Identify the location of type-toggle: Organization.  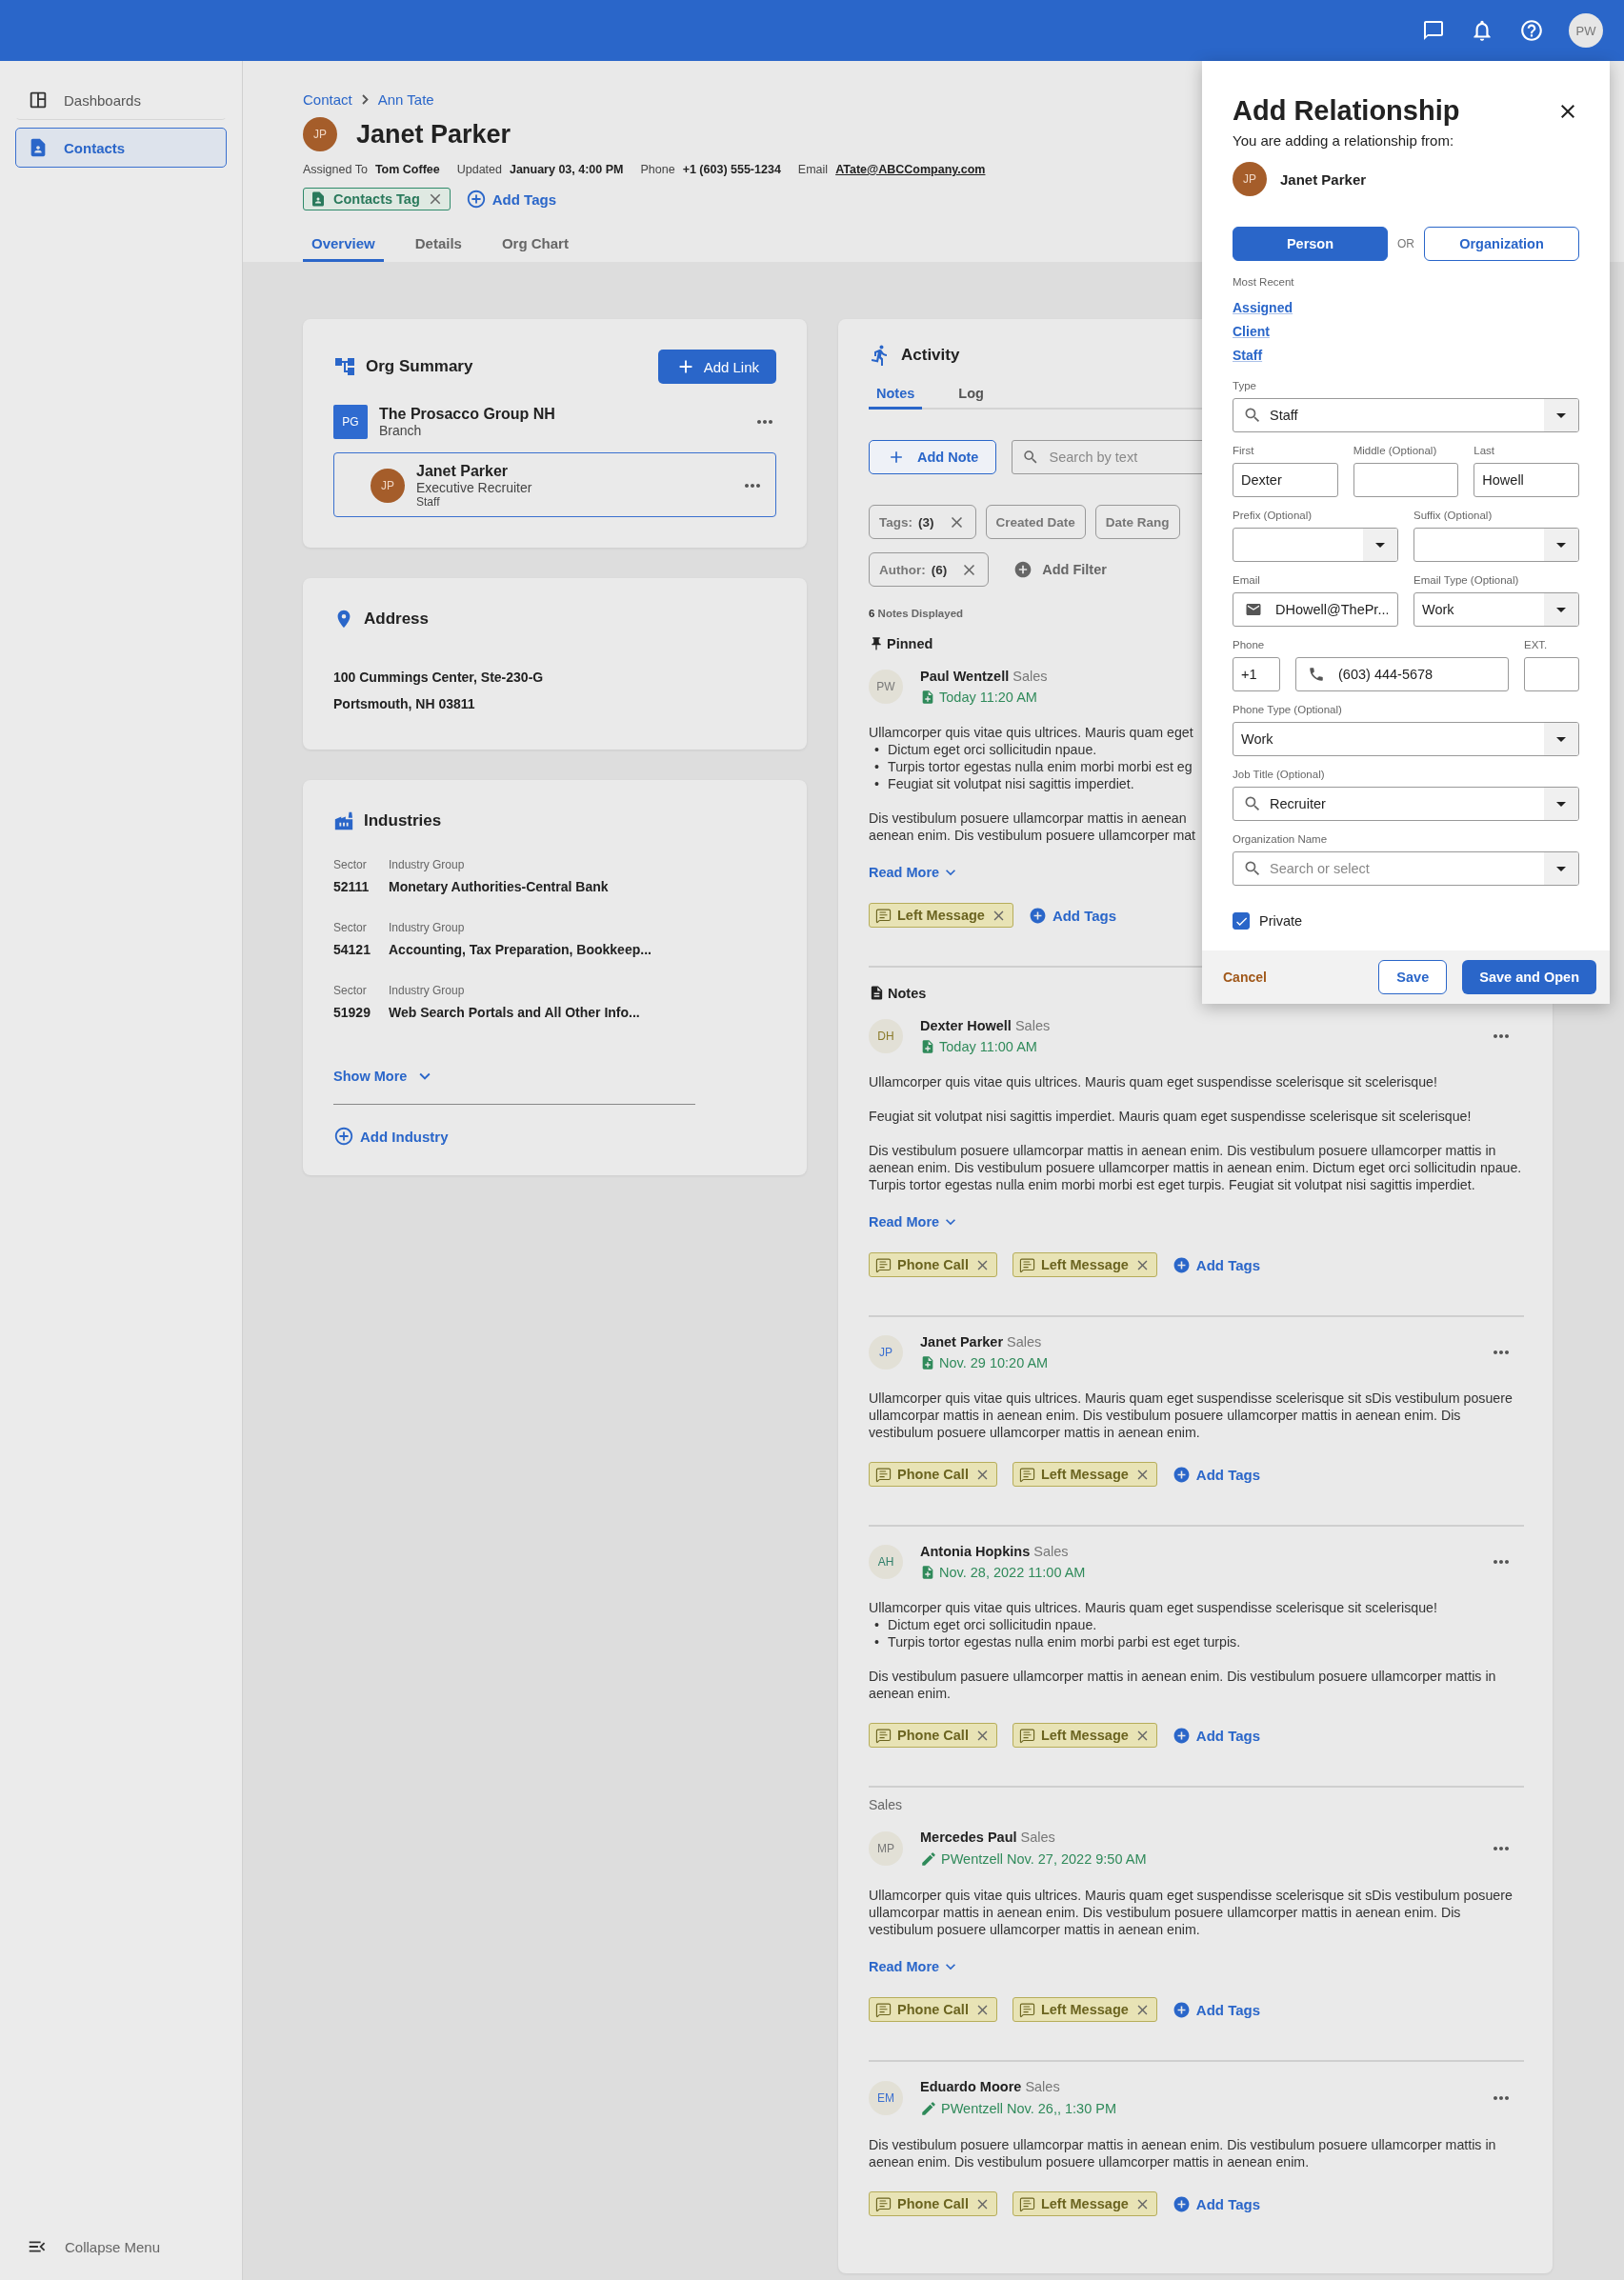
(1501, 244).